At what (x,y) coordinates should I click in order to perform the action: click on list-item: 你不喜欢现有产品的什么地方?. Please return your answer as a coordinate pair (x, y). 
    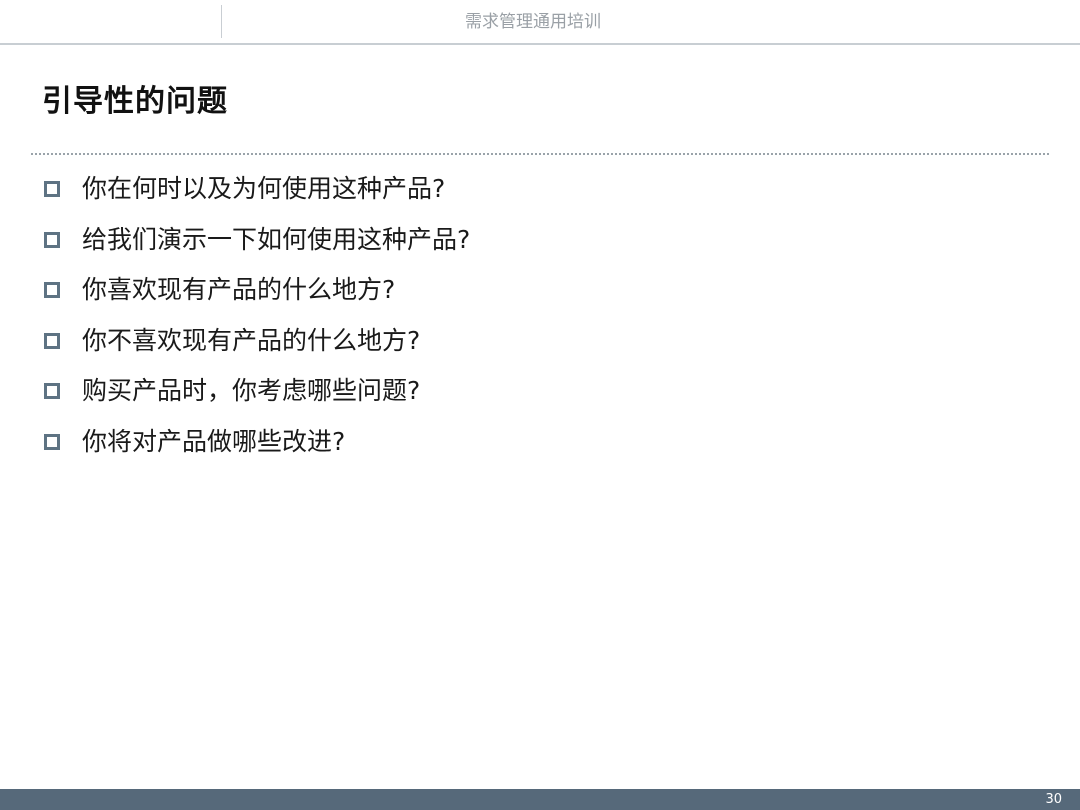
    Looking at the image, I should click on (257, 341).